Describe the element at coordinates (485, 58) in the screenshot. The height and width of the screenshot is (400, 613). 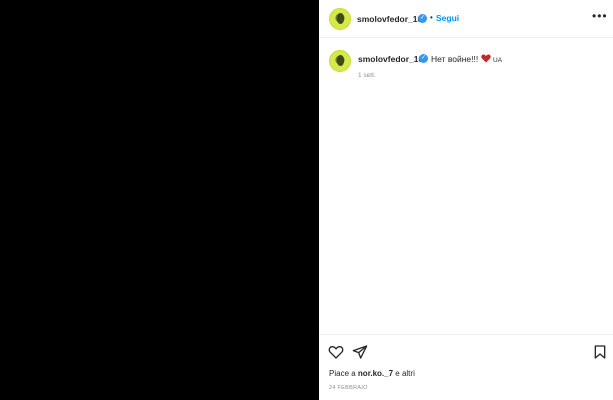
I see `red-heart-emoji-icon` at that location.